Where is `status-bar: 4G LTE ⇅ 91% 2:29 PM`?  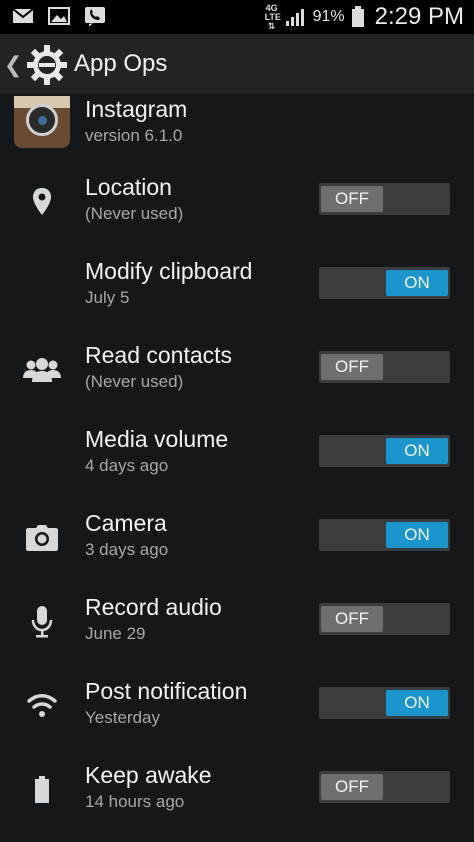 status-bar: 4G LTE ⇅ 91% 2:29 PM is located at coordinates (237, 17).